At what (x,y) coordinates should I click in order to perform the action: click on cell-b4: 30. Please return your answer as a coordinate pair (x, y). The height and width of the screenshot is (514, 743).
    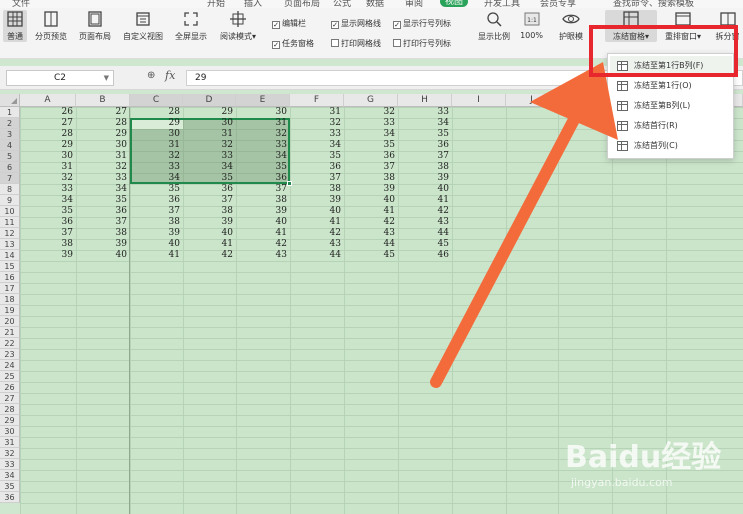
    Looking at the image, I should click on (103, 145).